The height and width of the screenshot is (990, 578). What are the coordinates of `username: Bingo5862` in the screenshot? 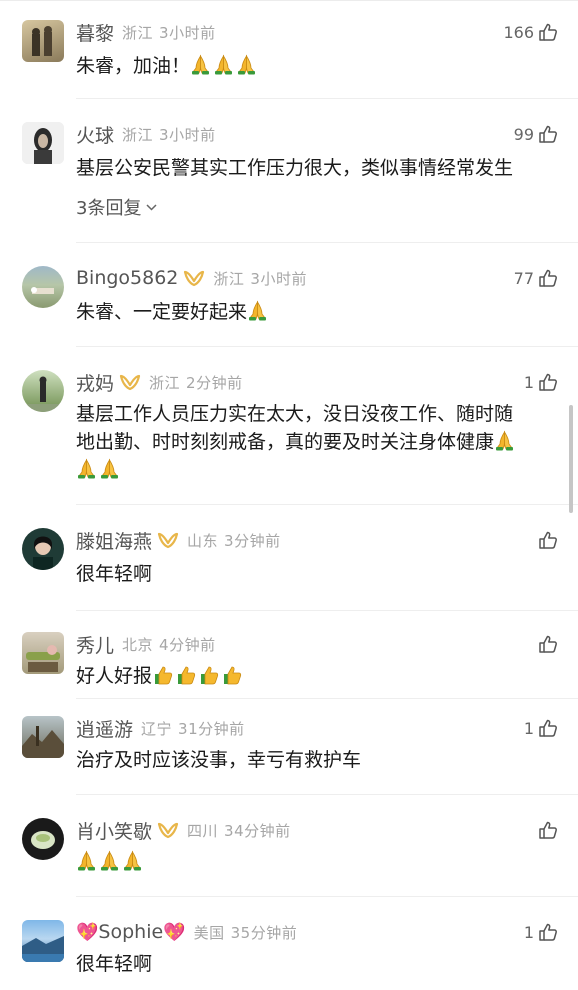 It's located at (127, 278).